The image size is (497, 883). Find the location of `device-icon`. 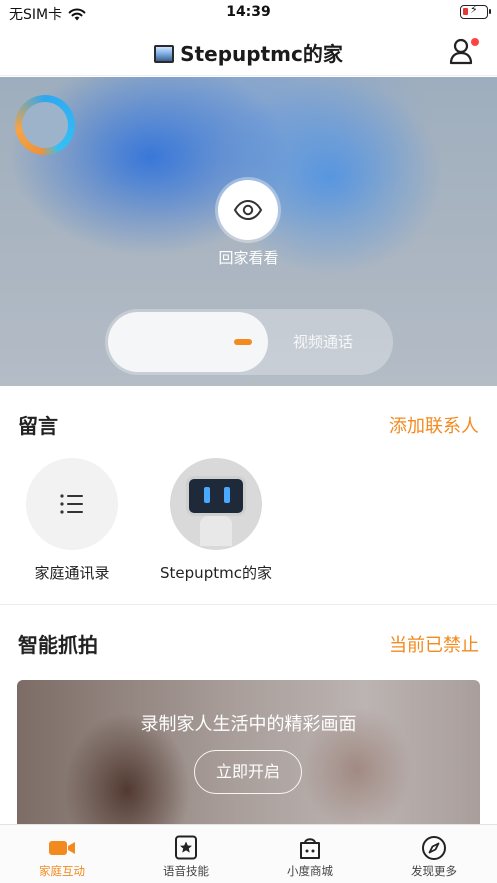

device-icon is located at coordinates (164, 54).